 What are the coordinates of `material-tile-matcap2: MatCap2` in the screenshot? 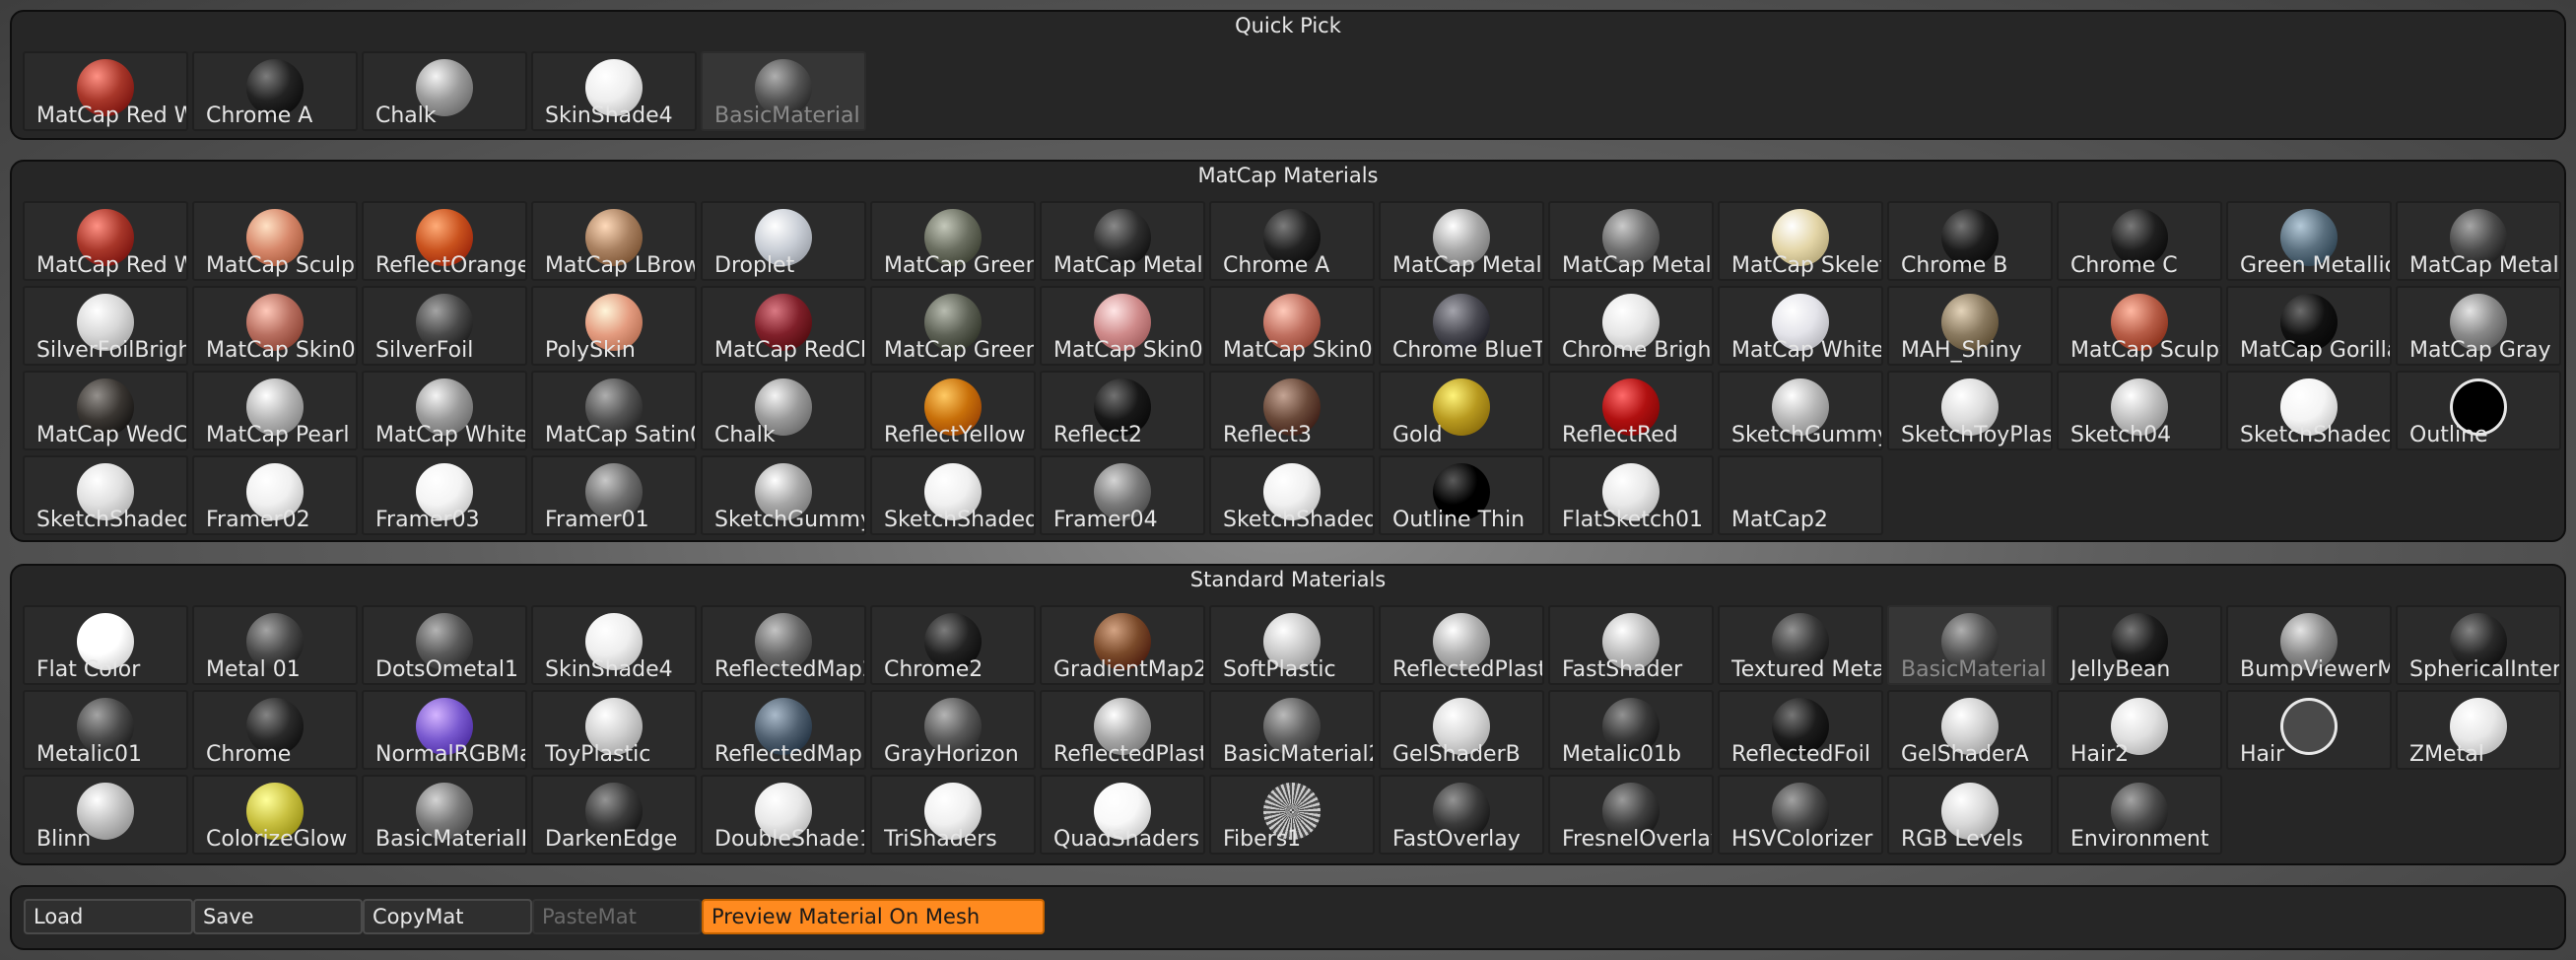 It's located at (1800, 495).